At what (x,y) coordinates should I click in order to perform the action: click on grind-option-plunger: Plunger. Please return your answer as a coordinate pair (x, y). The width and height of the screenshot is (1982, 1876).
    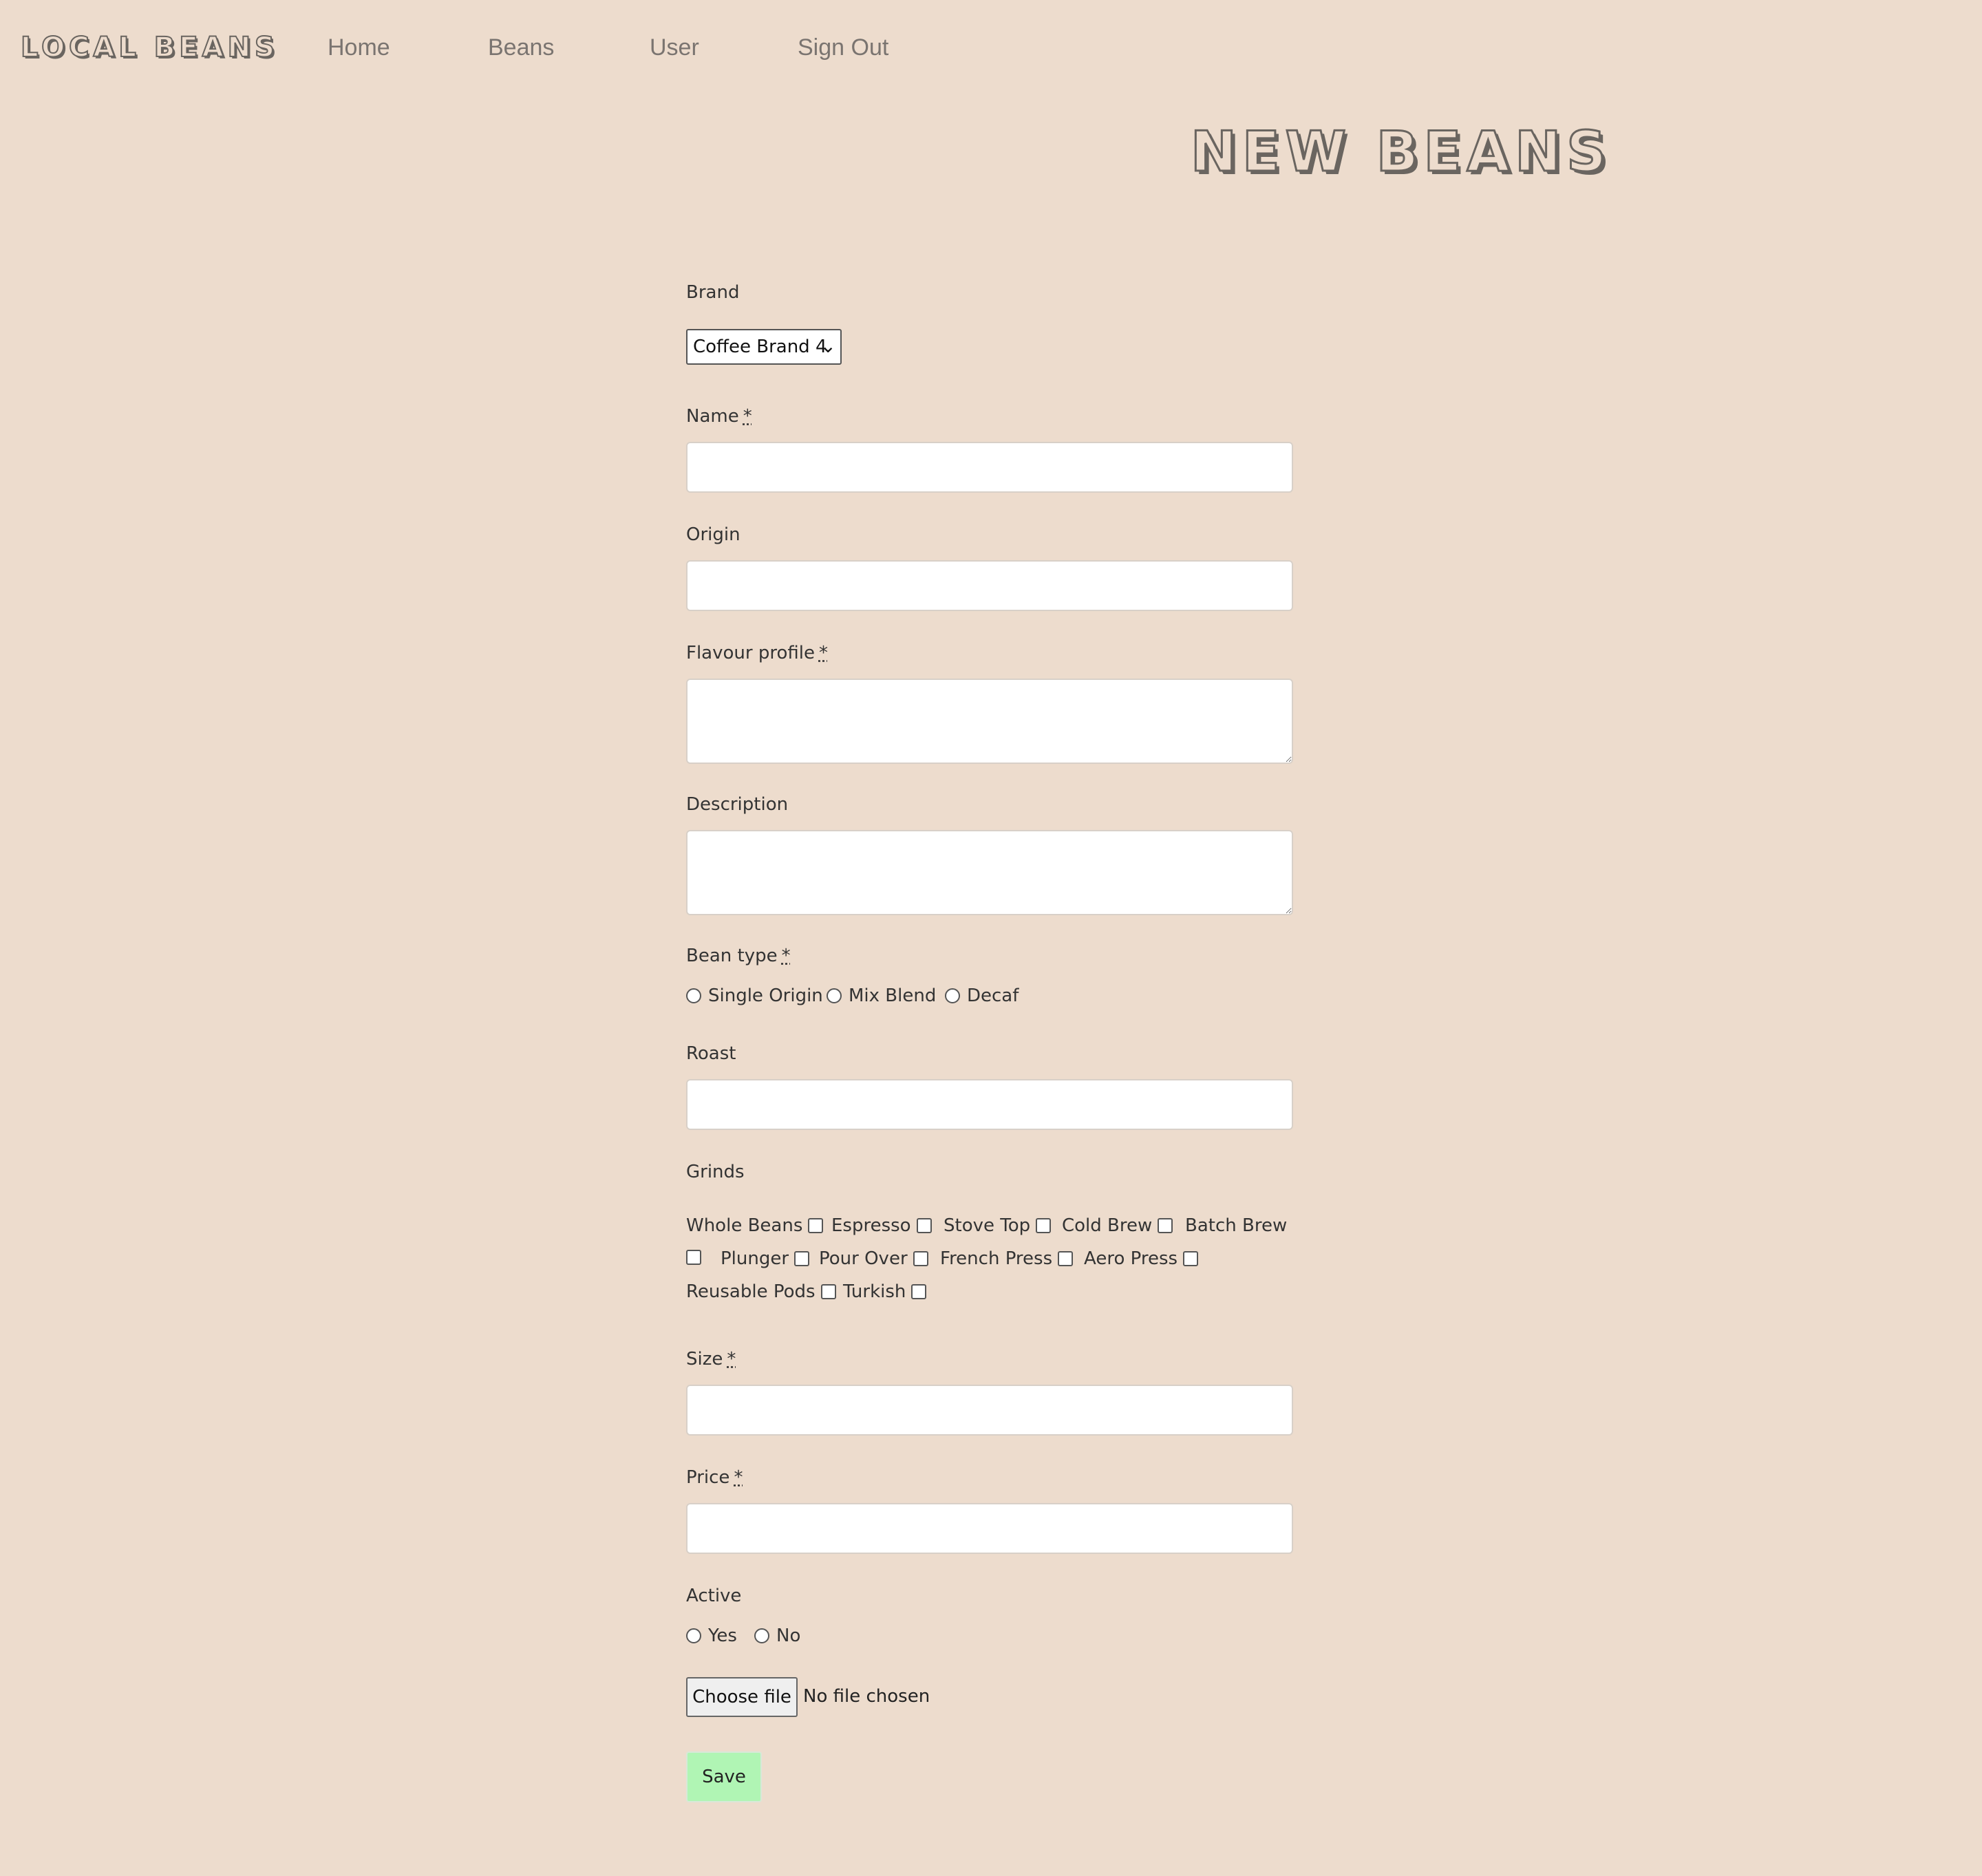
    Looking at the image, I should click on (765, 1258).